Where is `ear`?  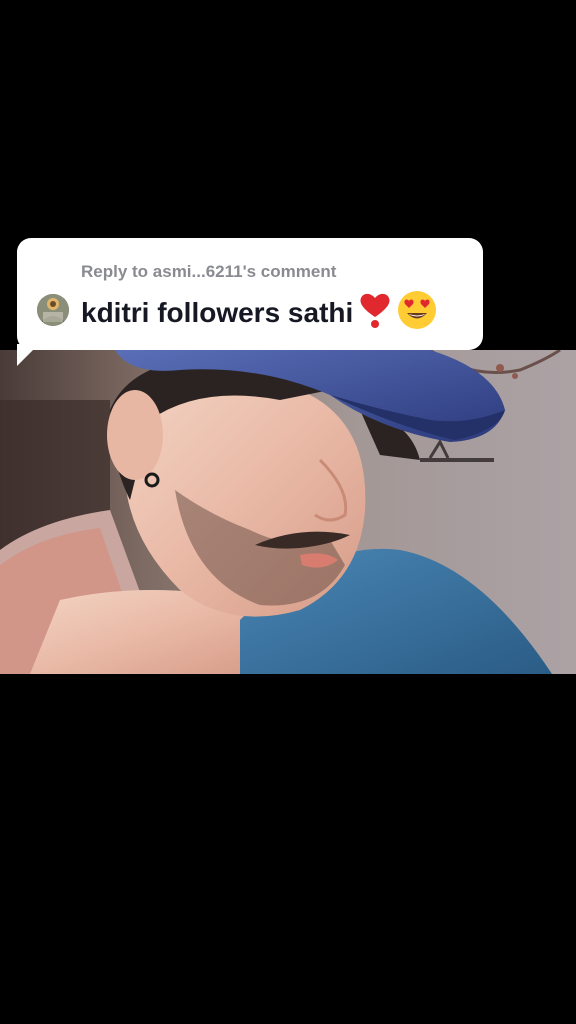
ear is located at coordinates (135, 435).